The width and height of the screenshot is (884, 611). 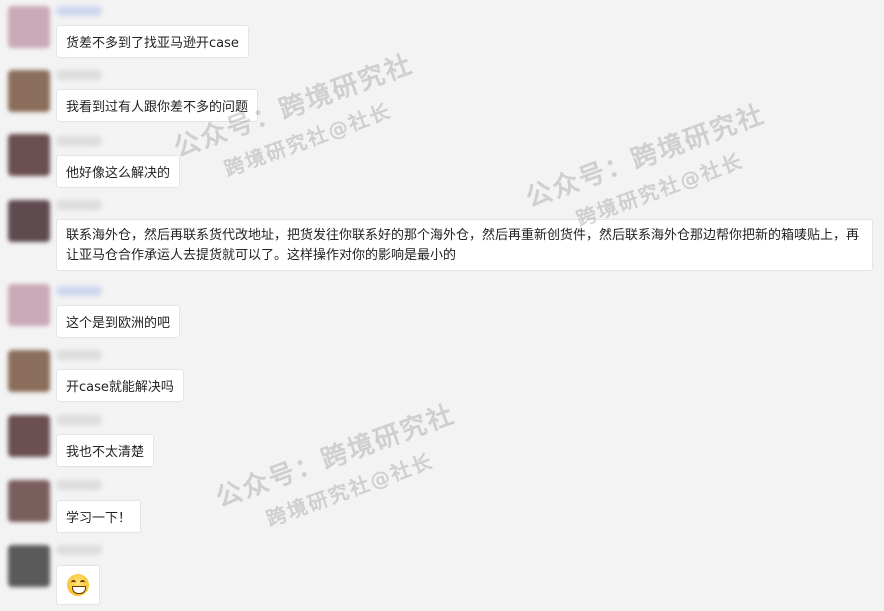 I want to click on message-bubble: 这个是到欧洲的吧, so click(x=118, y=321).